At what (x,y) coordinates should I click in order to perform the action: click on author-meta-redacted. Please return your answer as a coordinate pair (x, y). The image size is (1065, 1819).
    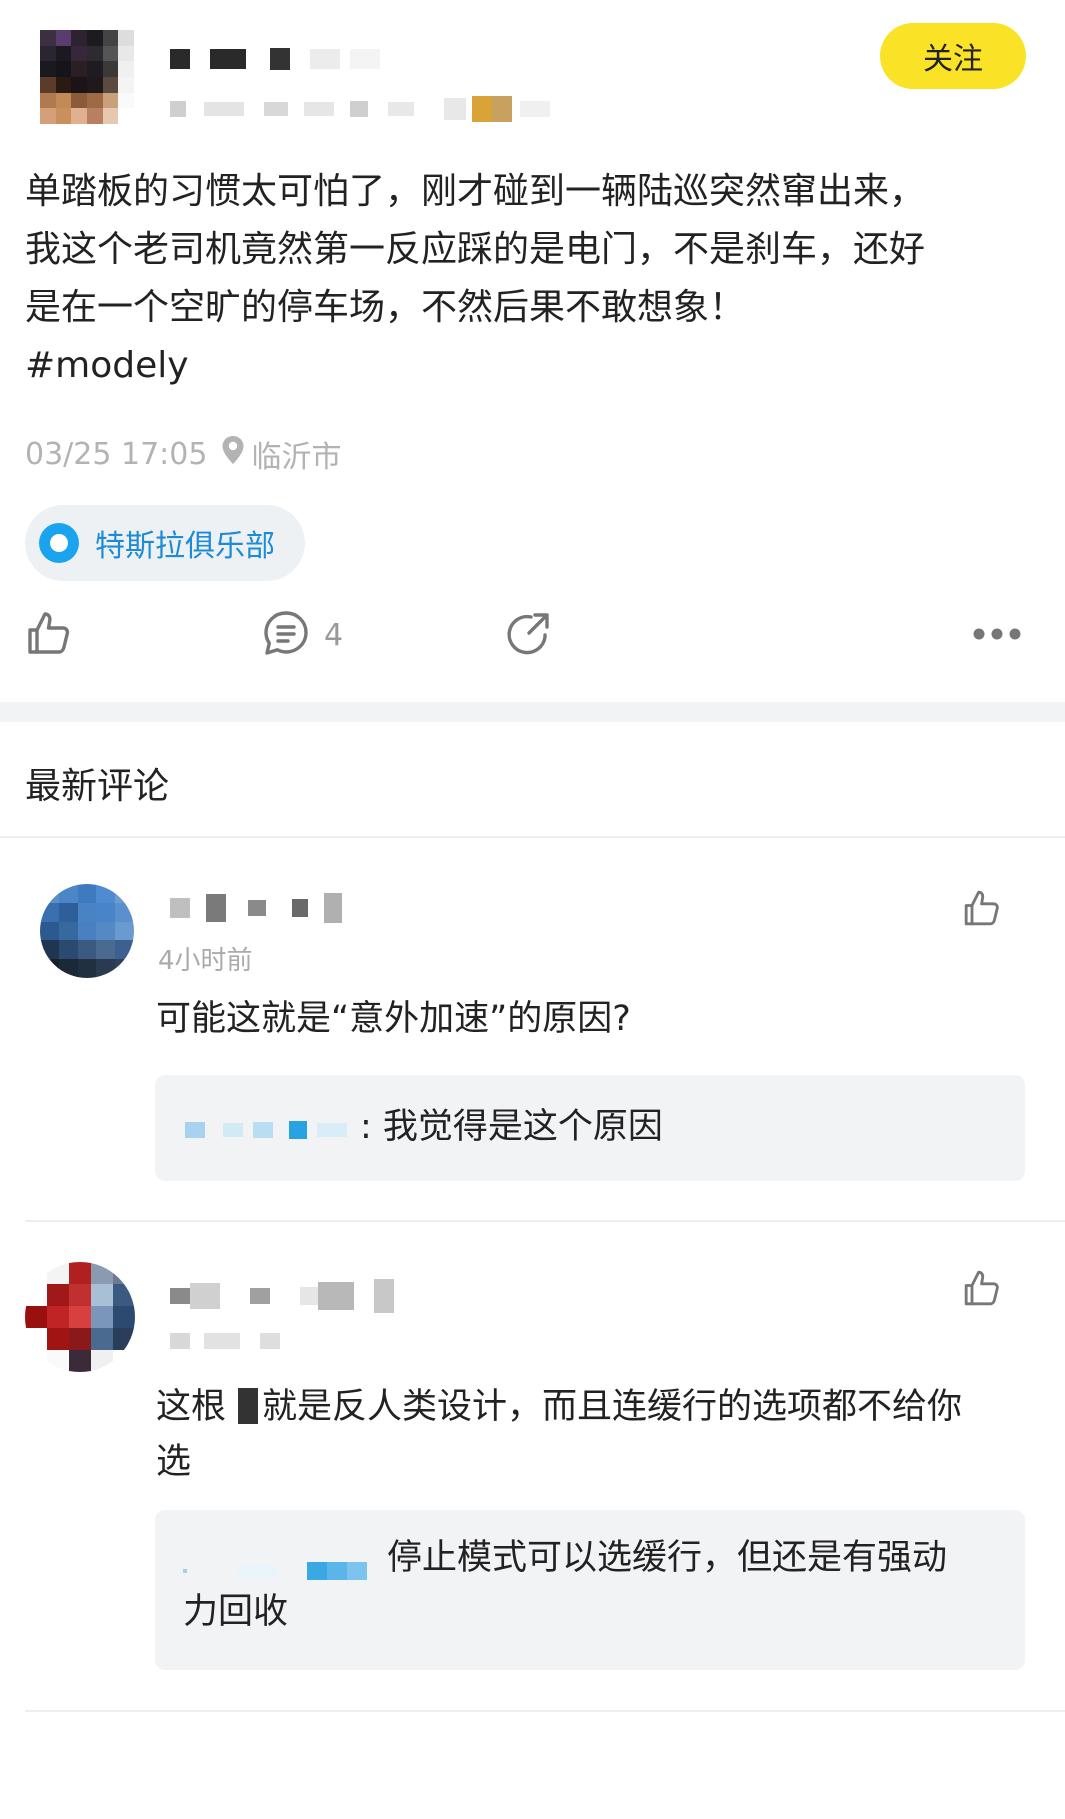
    Looking at the image, I should click on (375, 109).